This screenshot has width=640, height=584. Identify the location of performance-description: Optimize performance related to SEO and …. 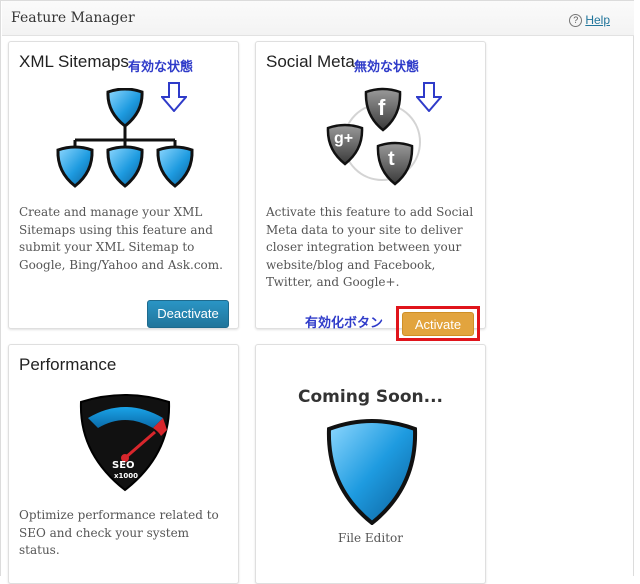
(119, 532).